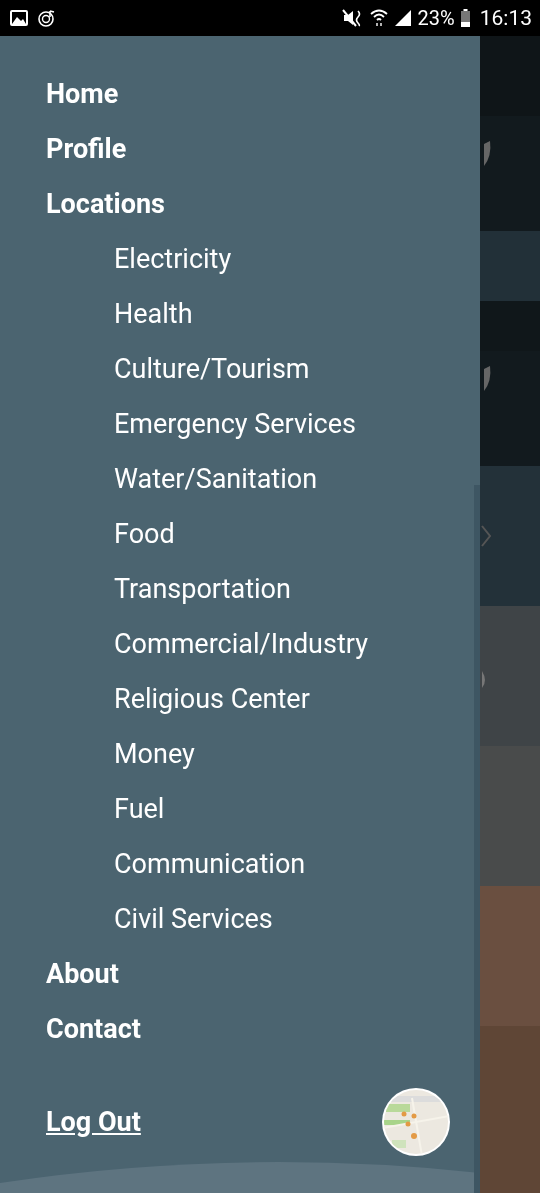  What do you see at coordinates (193, 919) in the screenshot?
I see `submenu-item: Civil Services` at bounding box center [193, 919].